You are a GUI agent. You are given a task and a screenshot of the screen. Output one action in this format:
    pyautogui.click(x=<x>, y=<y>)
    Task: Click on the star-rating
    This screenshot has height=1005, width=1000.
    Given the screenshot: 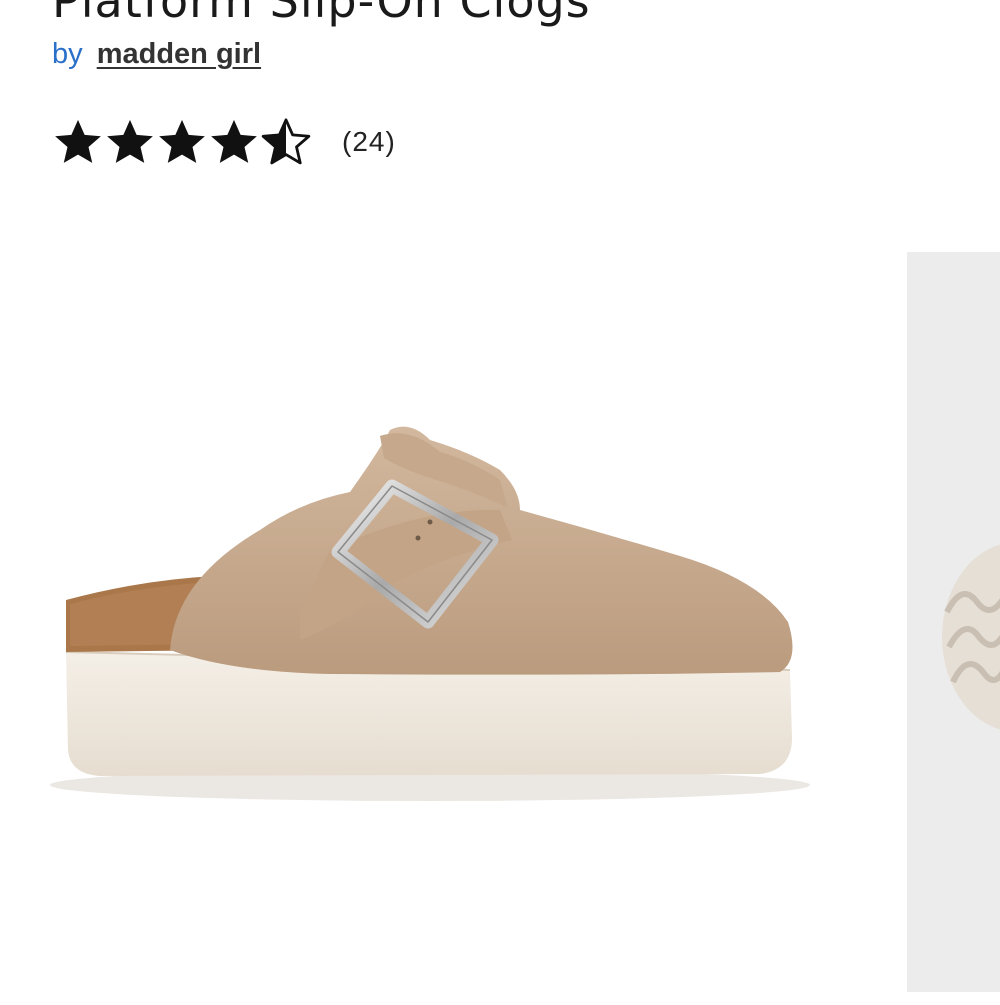 What is the action you would take?
    pyautogui.click(x=182, y=142)
    